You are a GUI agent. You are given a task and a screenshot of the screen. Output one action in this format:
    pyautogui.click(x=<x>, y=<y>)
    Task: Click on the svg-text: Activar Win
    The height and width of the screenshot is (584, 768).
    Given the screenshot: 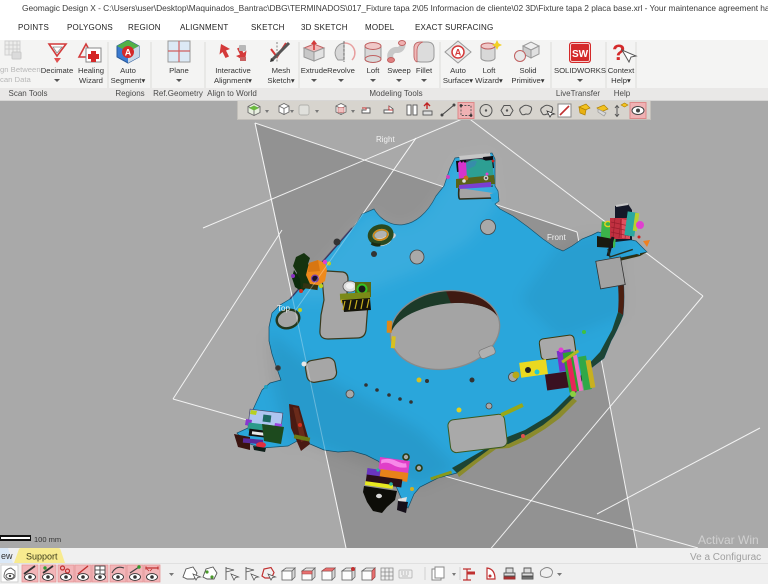 What is the action you would take?
    pyautogui.click(x=728, y=540)
    